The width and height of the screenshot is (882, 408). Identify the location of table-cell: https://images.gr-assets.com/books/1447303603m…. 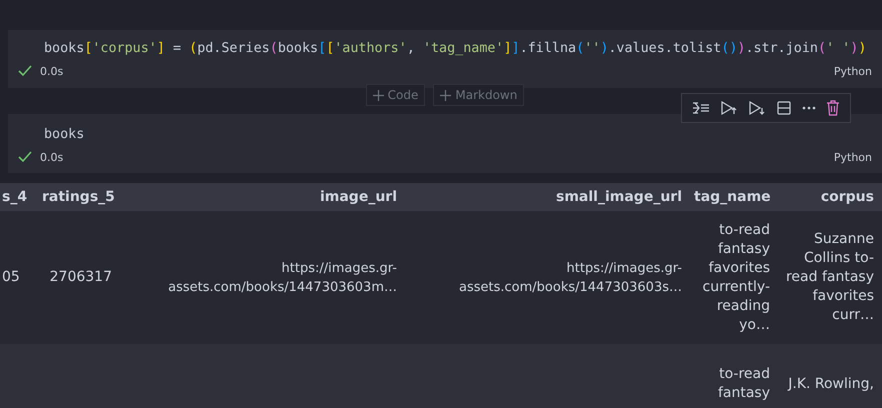
(282, 277).